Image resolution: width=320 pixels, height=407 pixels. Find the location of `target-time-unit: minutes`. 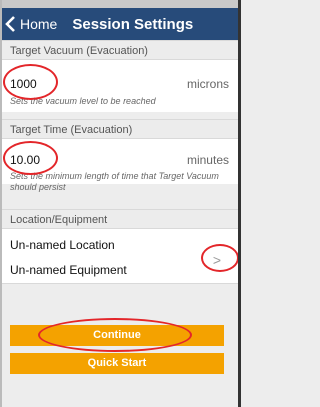

target-time-unit: minutes is located at coordinates (207, 160).